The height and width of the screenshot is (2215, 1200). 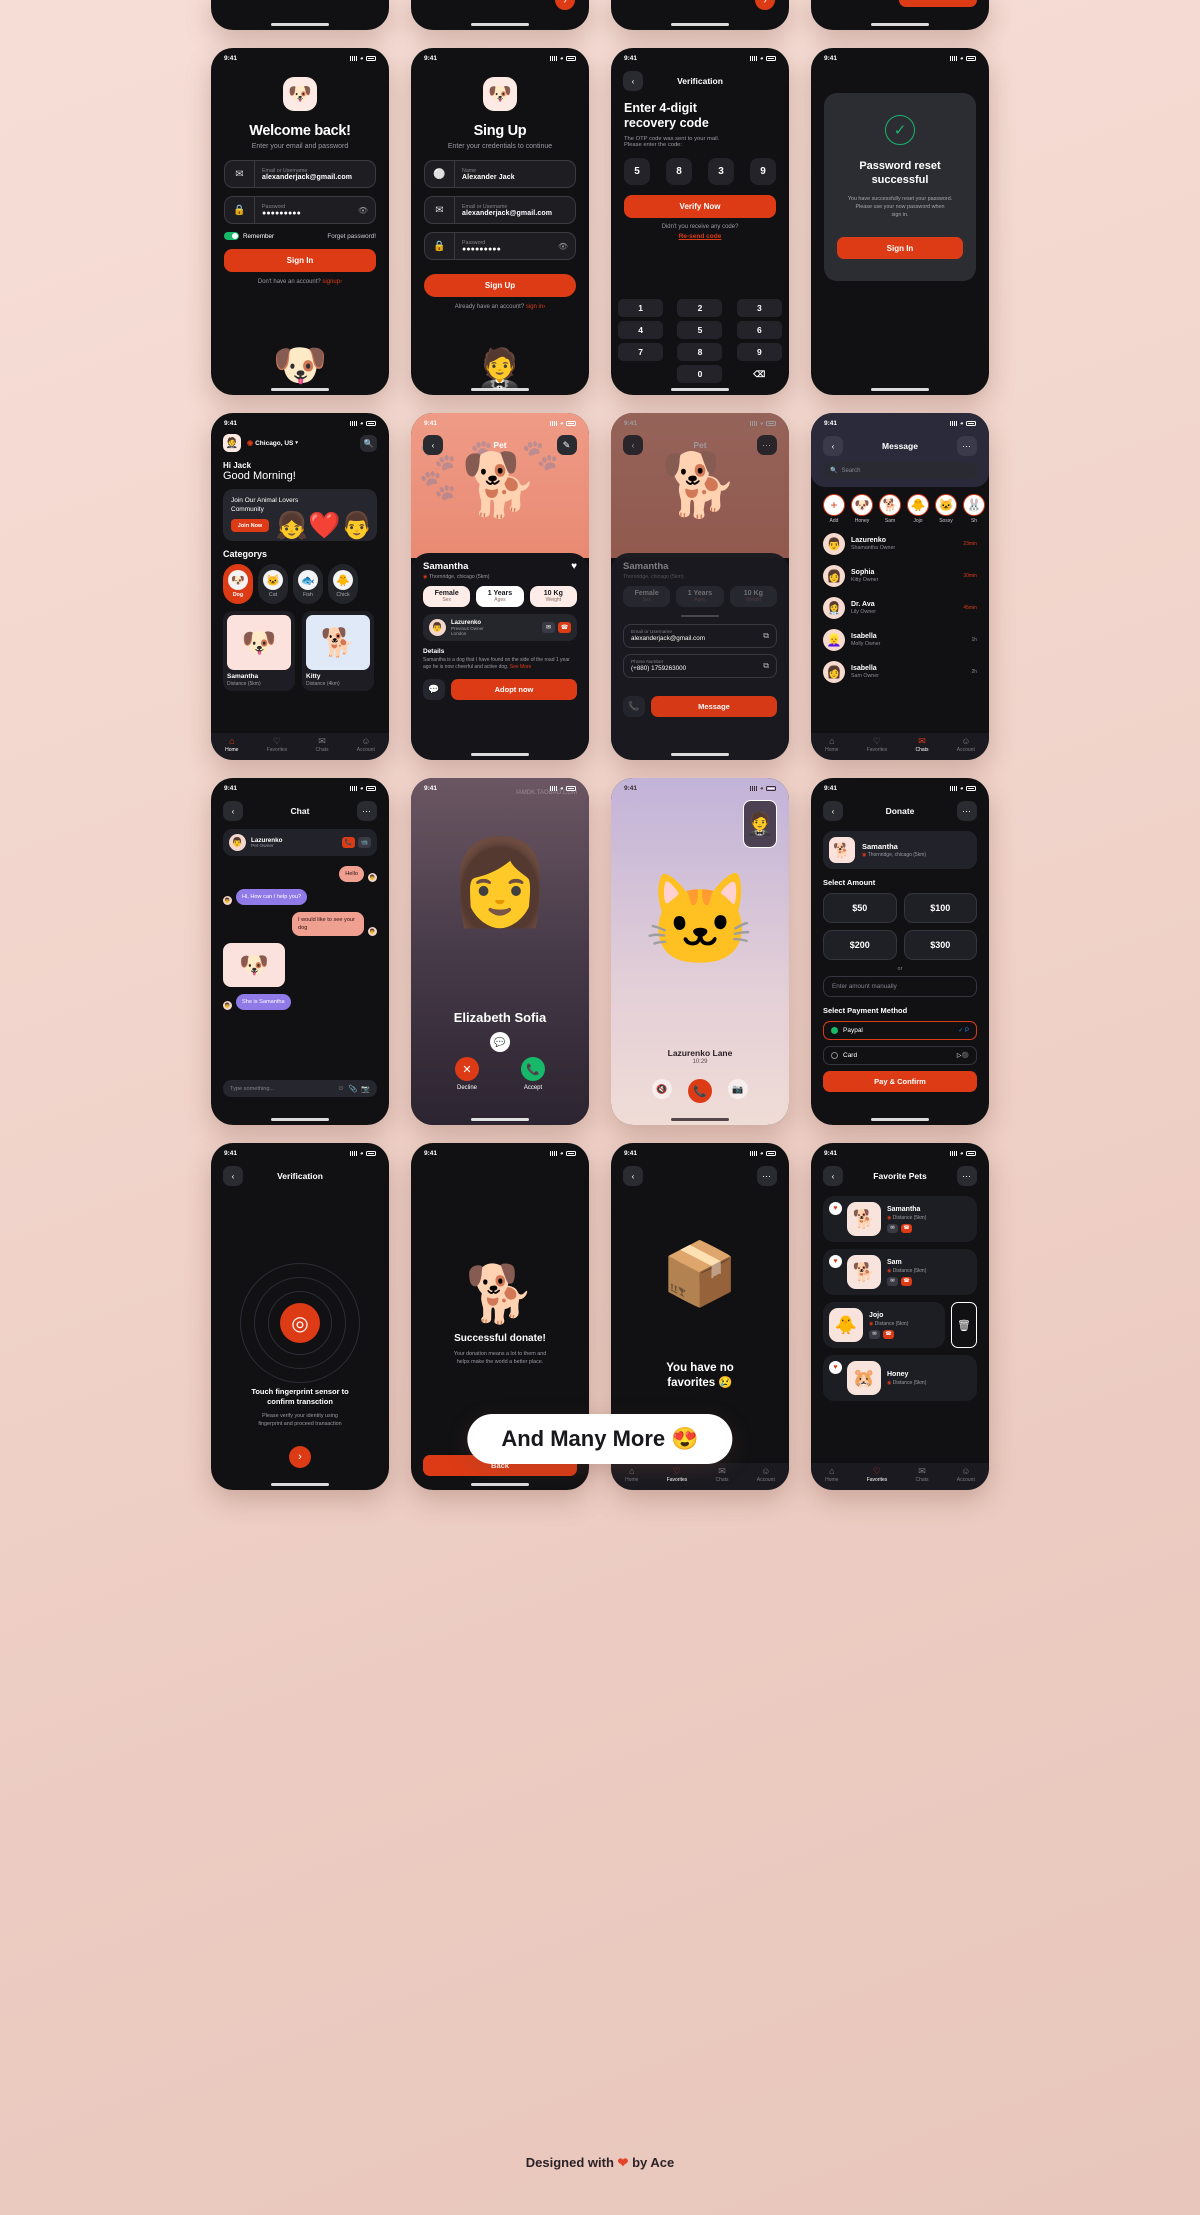 What do you see at coordinates (272, 443) in the screenshot?
I see `location-selector: ◉ Chicago, US ▾` at bounding box center [272, 443].